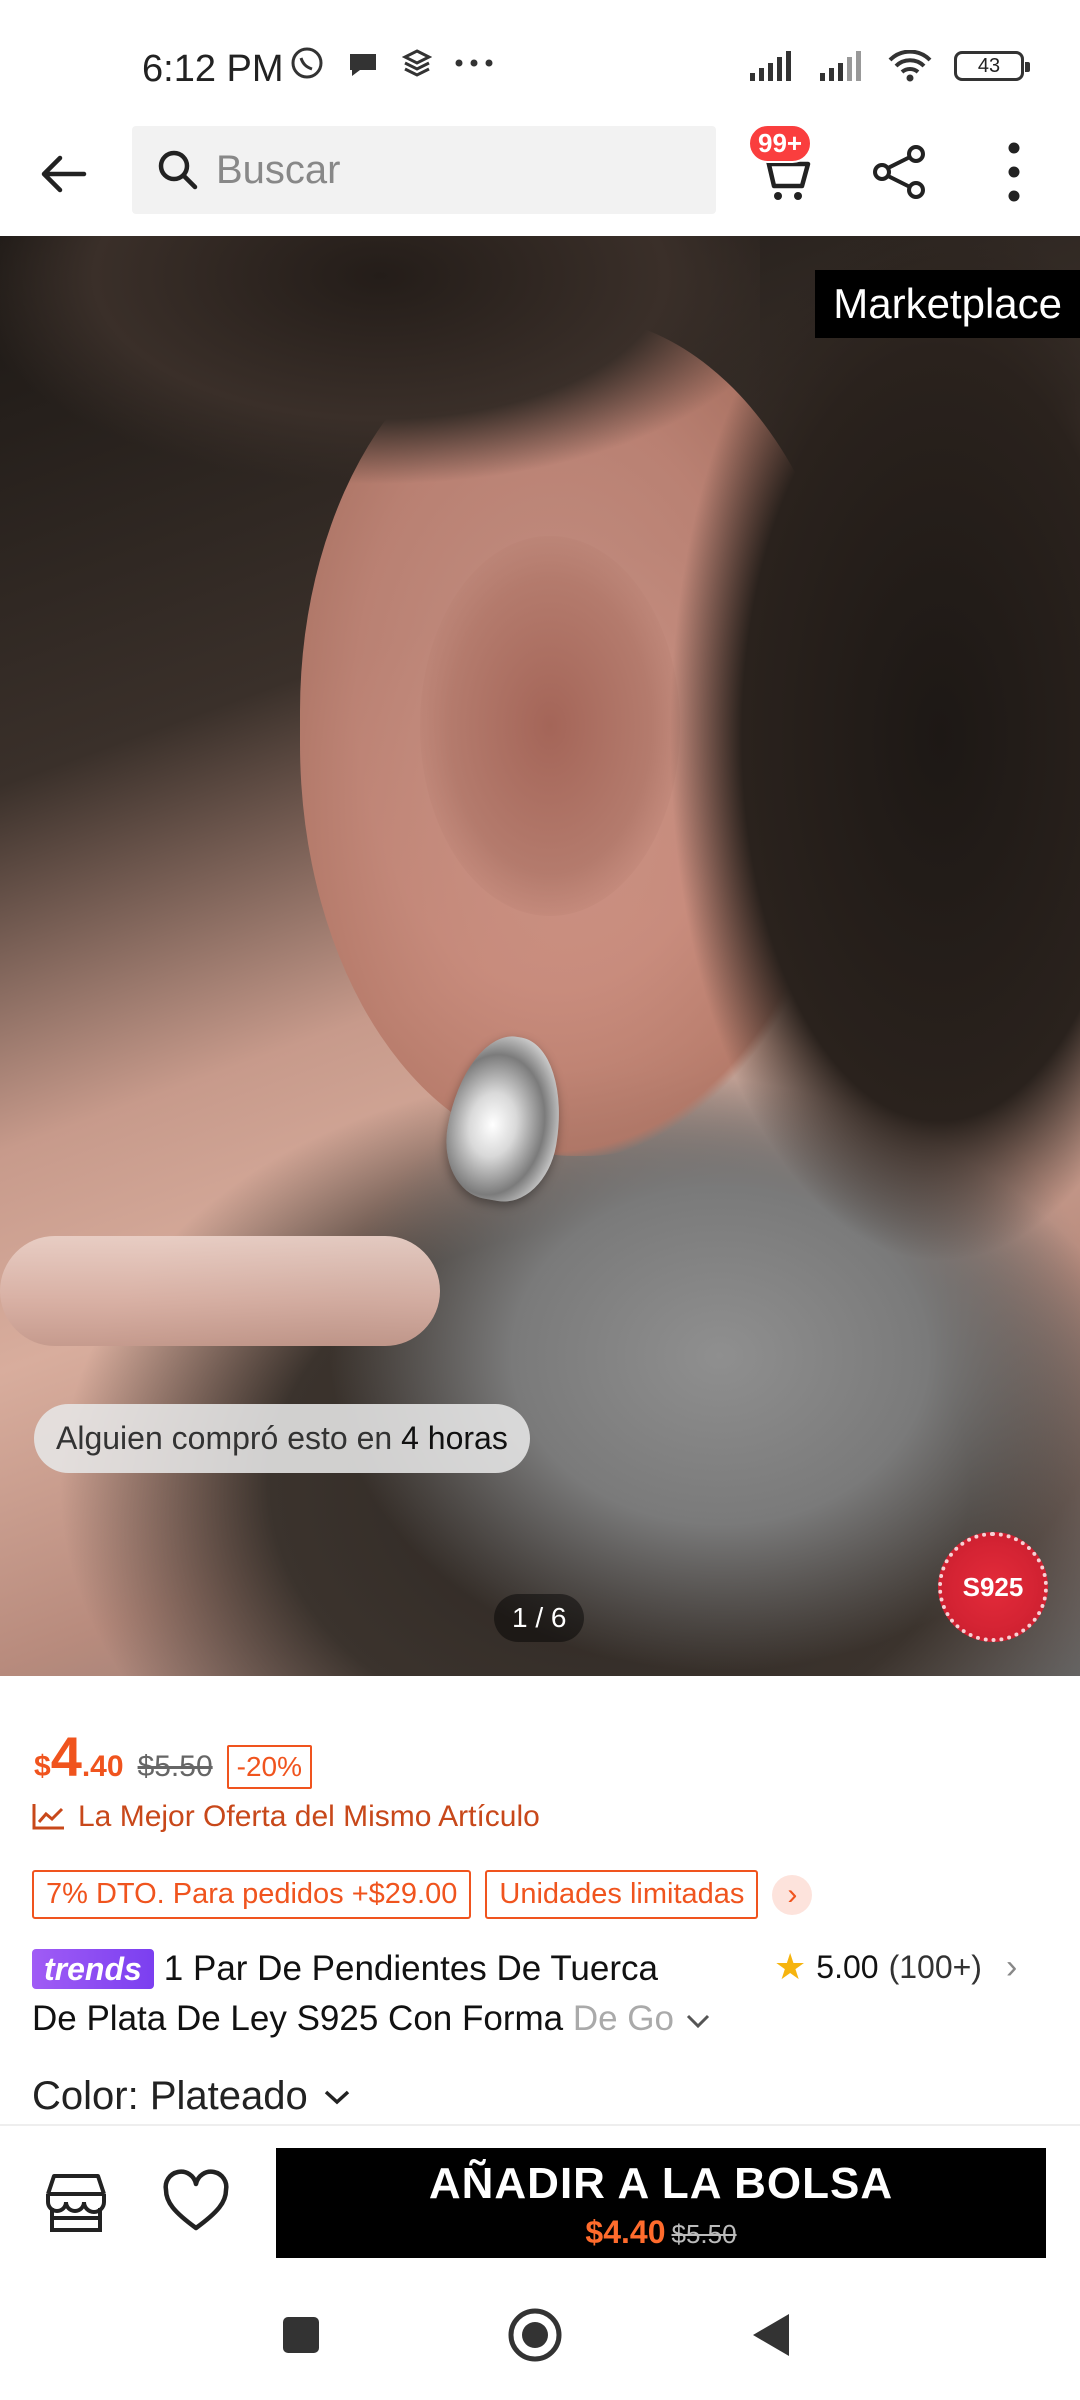 This screenshot has height=2400, width=1080. I want to click on promo-tag-limited: Unidades limitadas, so click(622, 1894).